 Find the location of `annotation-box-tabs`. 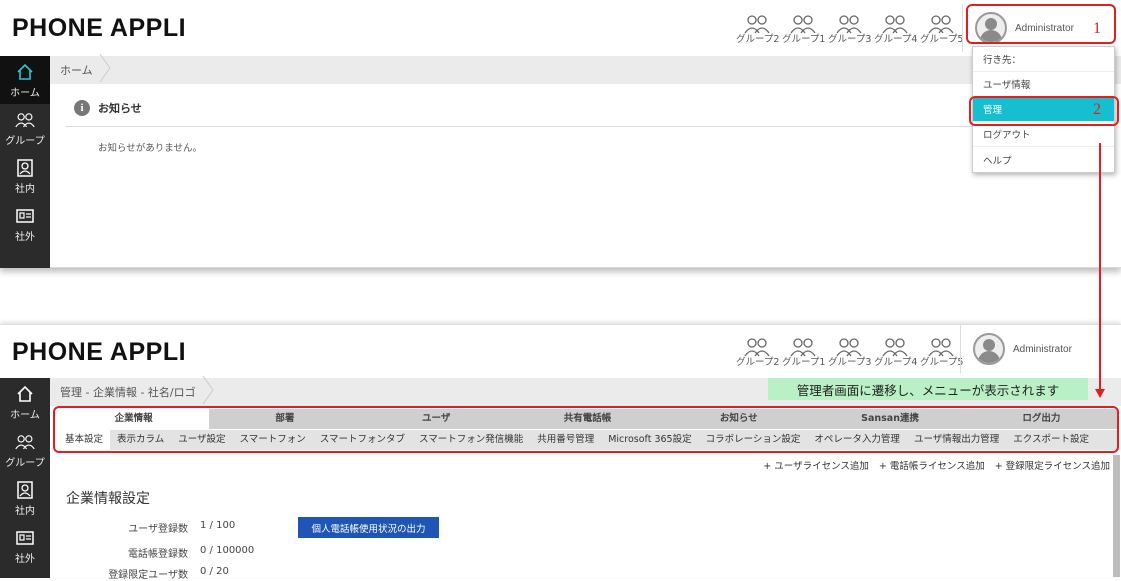

annotation-box-tabs is located at coordinates (586, 429).